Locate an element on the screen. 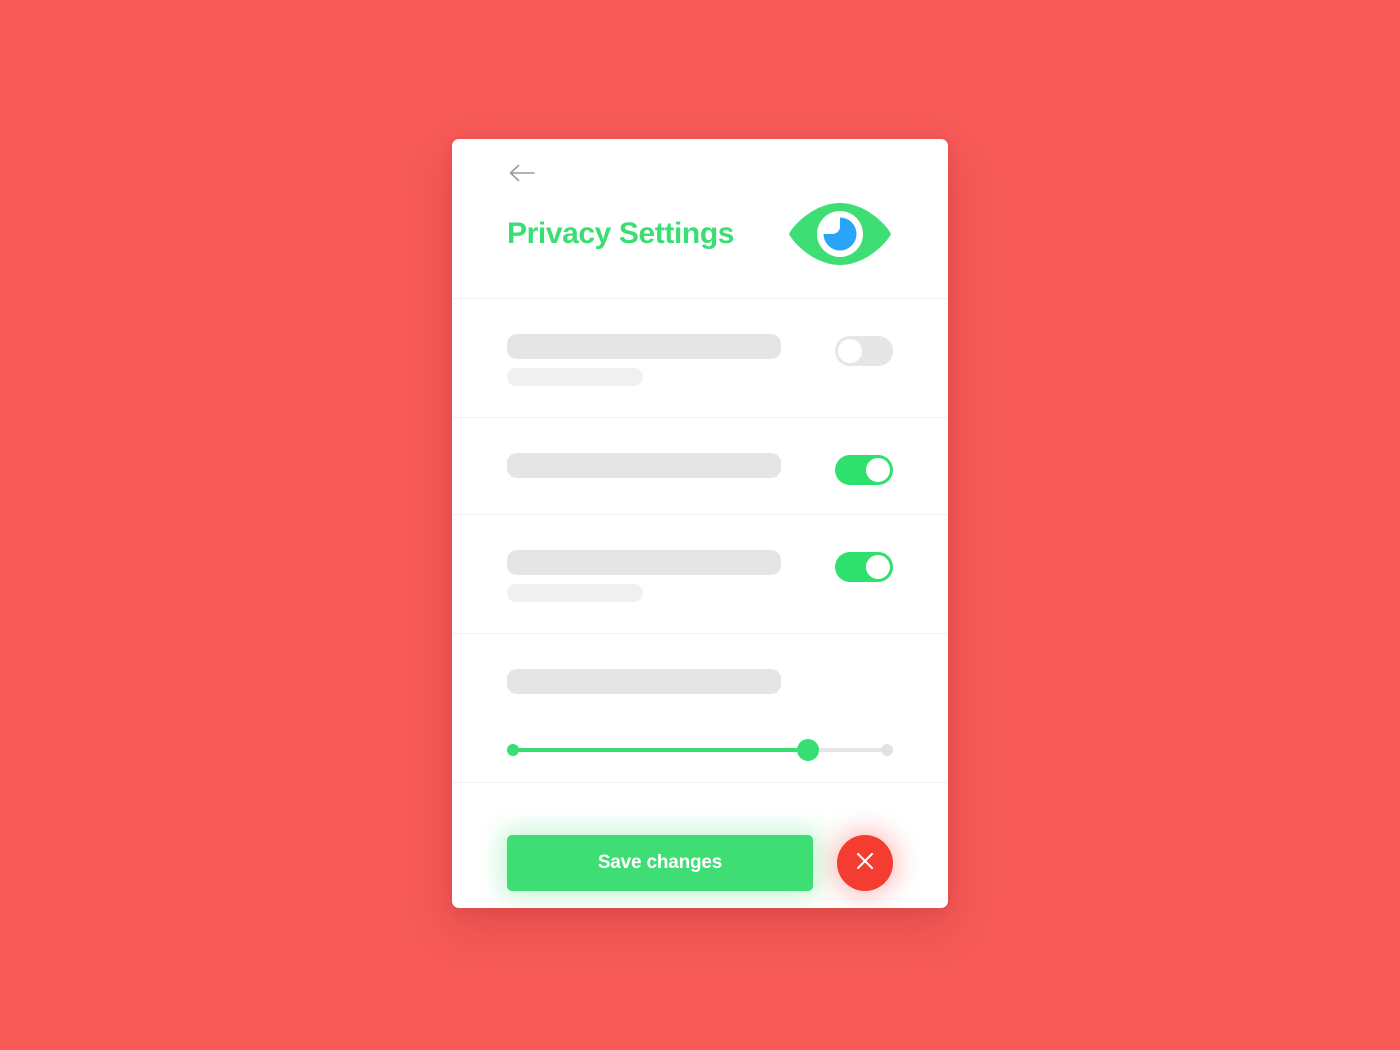 This screenshot has height=1050, width=1400. page-title: Privacy Settings is located at coordinates (621, 233).